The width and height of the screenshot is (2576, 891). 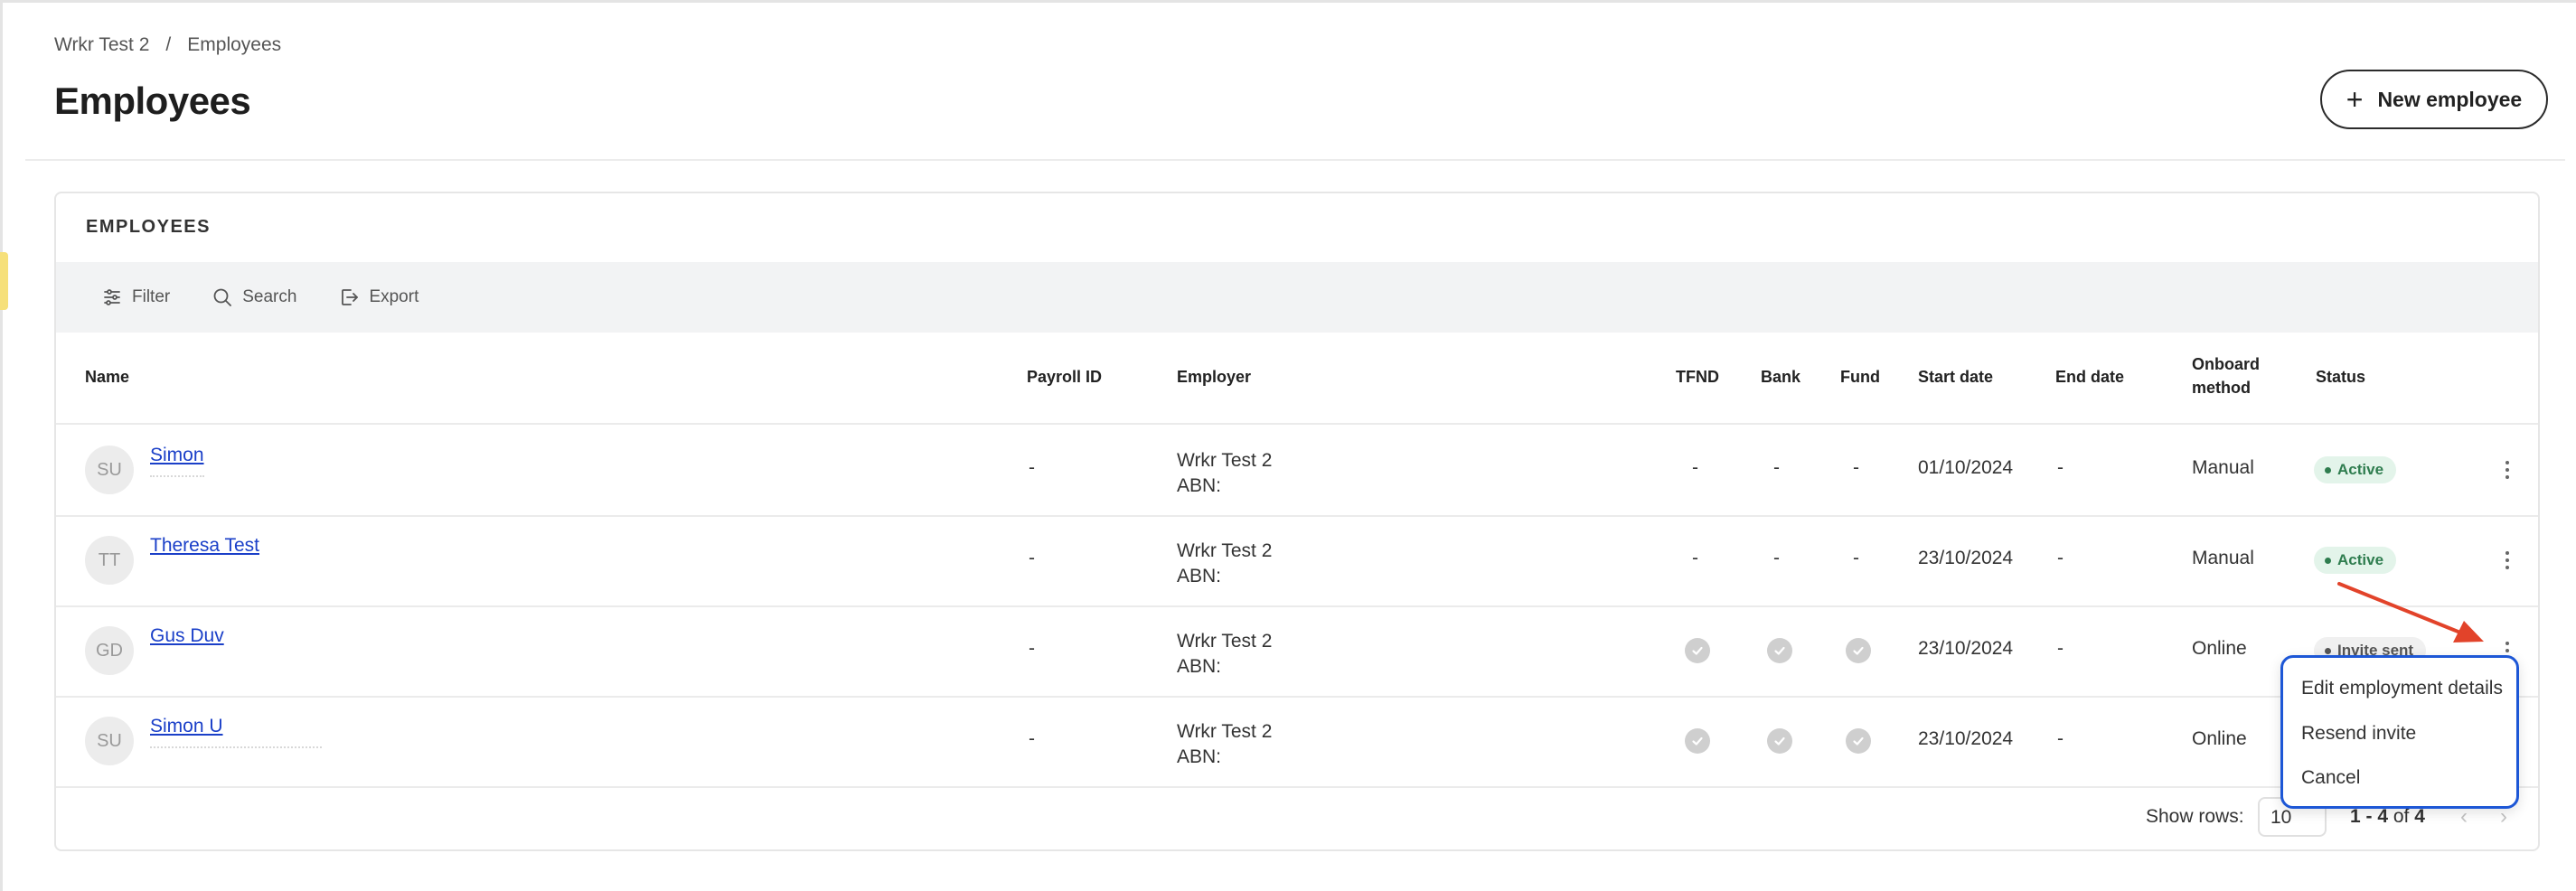 I want to click on onboard-header-line-2: method, so click(x=2221, y=388).